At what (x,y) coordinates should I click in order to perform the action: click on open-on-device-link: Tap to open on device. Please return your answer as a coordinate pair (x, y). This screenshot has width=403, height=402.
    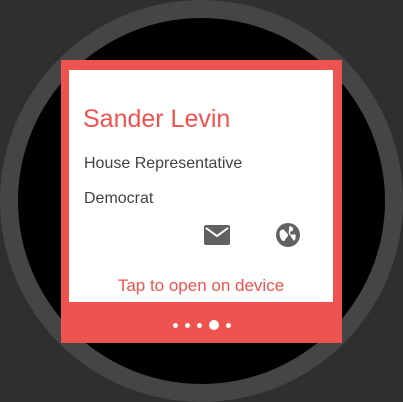
    Looking at the image, I should click on (201, 286).